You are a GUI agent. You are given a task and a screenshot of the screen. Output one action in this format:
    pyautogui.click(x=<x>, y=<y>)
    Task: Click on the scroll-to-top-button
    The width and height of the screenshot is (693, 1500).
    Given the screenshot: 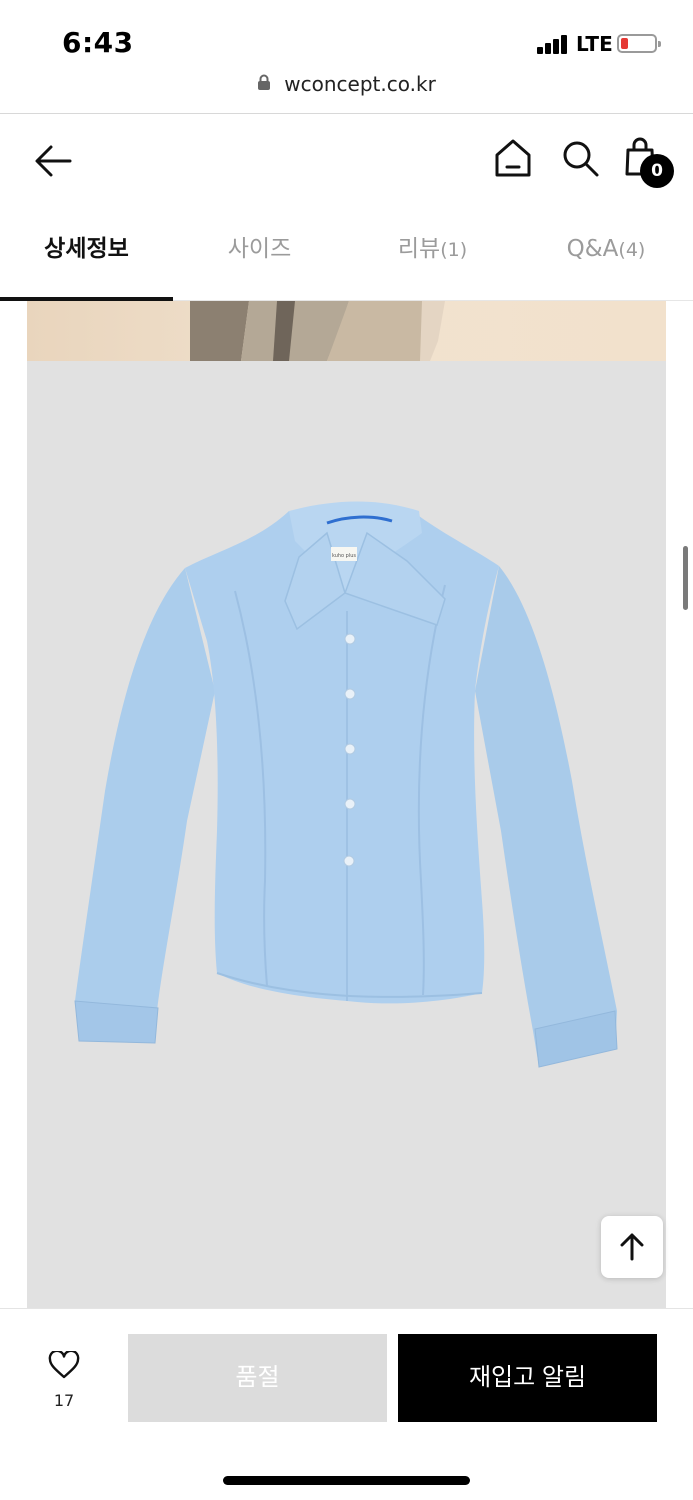 What is the action you would take?
    pyautogui.click(x=632, y=1247)
    